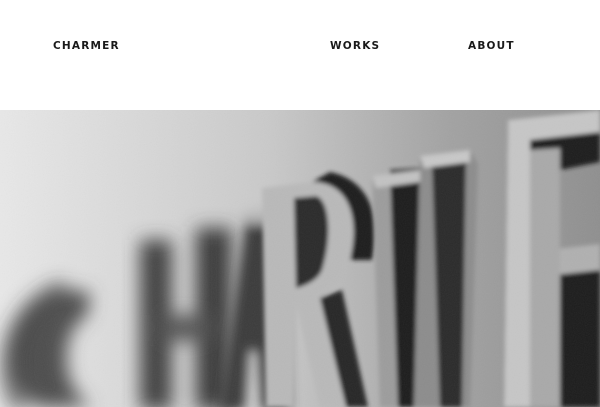 The width and height of the screenshot is (600, 407). Describe the element at coordinates (355, 46) in the screenshot. I see `nav-works: WORKS` at that location.